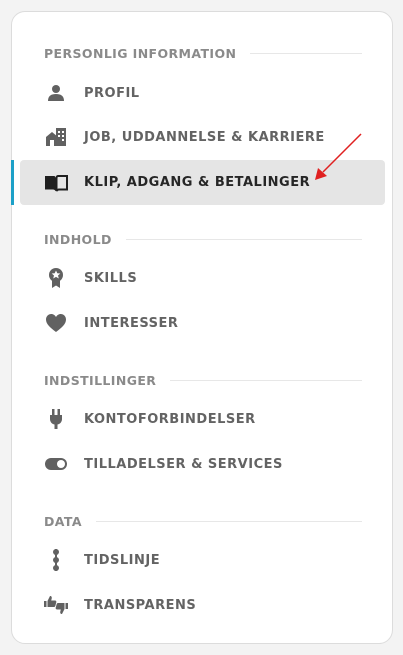 The image size is (403, 655). I want to click on award-ribbon-icon, so click(56, 278).